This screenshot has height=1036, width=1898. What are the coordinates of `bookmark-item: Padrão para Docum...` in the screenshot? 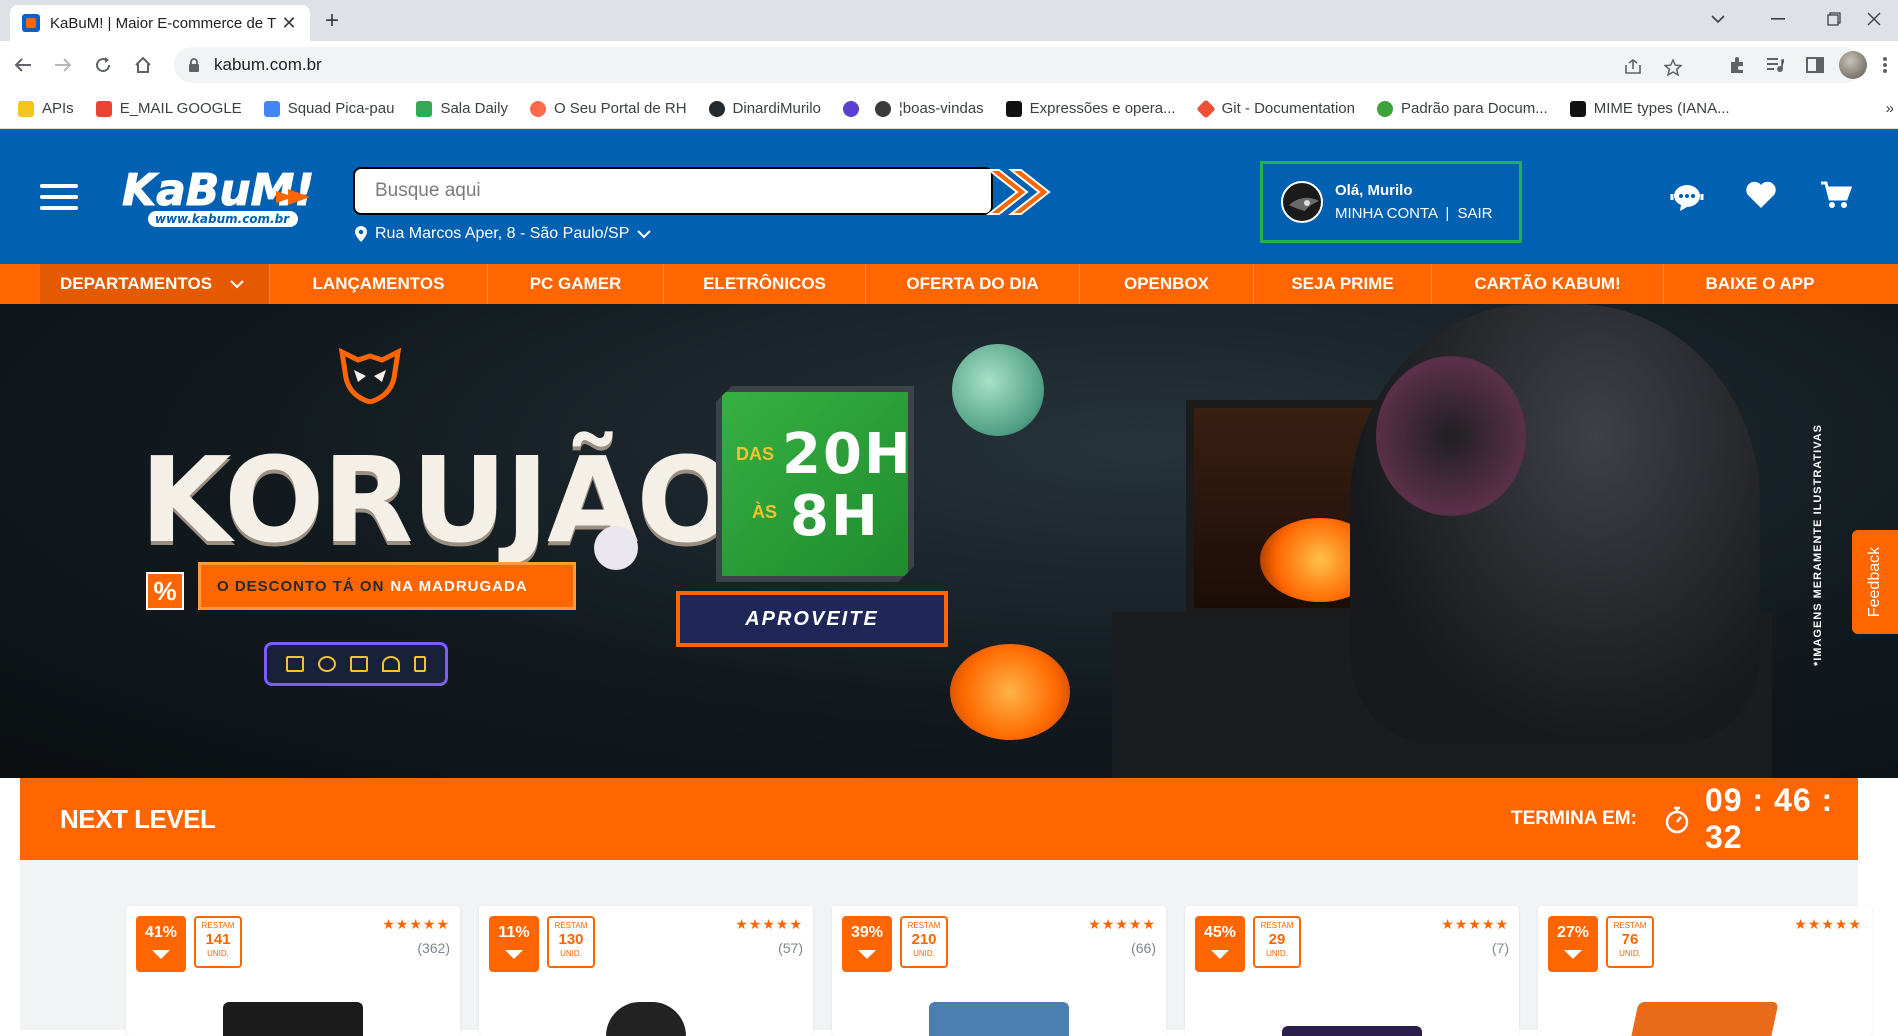 It's located at (1462, 108).